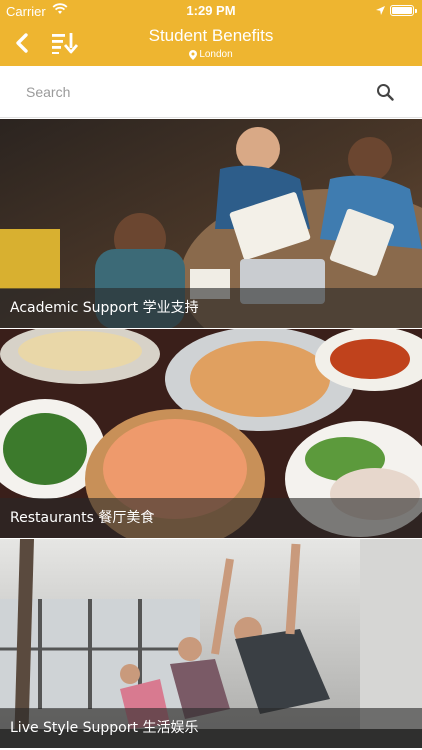  I want to click on search-icon, so click(385, 92).